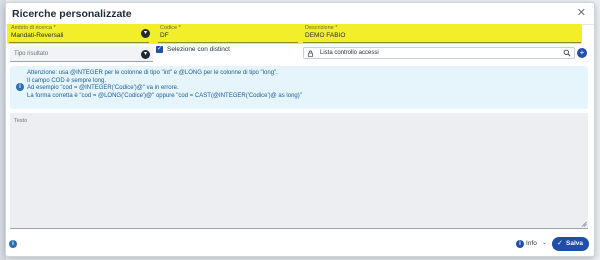 This screenshot has height=260, width=600. What do you see at coordinates (581, 13) in the screenshot?
I see `close-icon: ✕` at bounding box center [581, 13].